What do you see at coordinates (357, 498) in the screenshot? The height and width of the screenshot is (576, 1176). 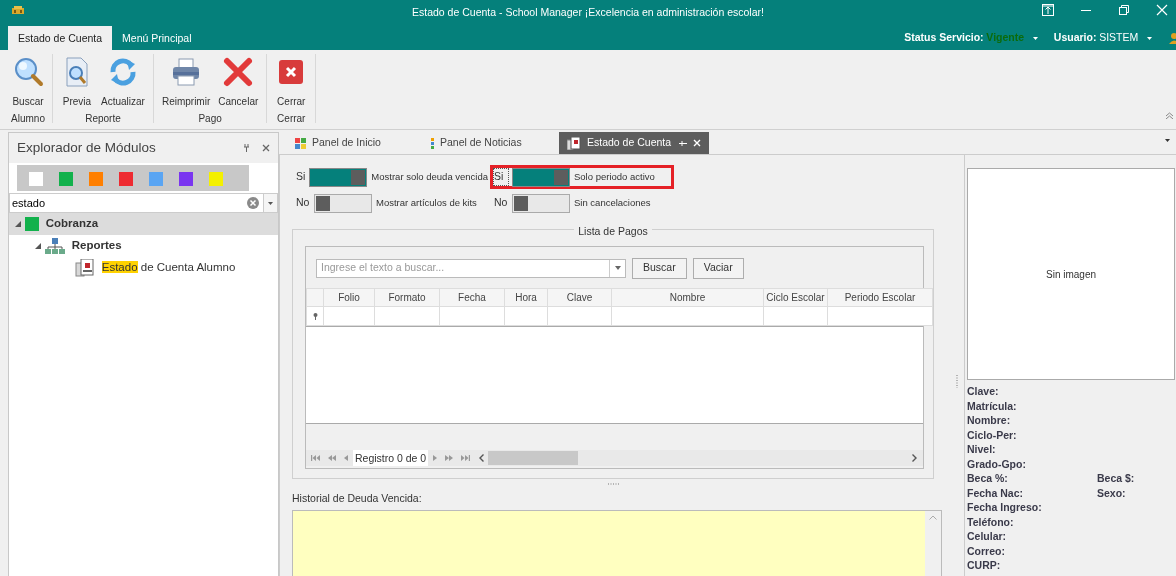 I see `field-label: Historial de Deuda Vencida:` at bounding box center [357, 498].